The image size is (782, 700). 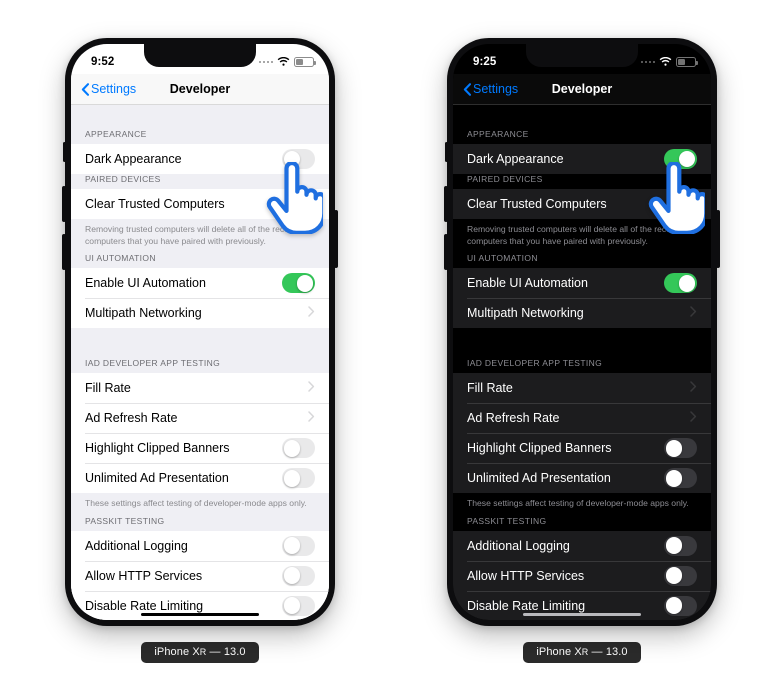 What do you see at coordinates (526, 605) in the screenshot?
I see `row-label: Disable Rate Limiting` at bounding box center [526, 605].